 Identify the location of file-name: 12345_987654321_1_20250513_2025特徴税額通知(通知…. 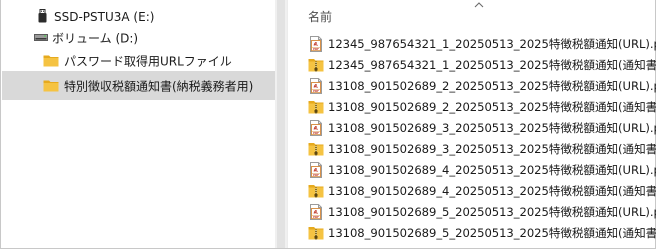
(492, 64).